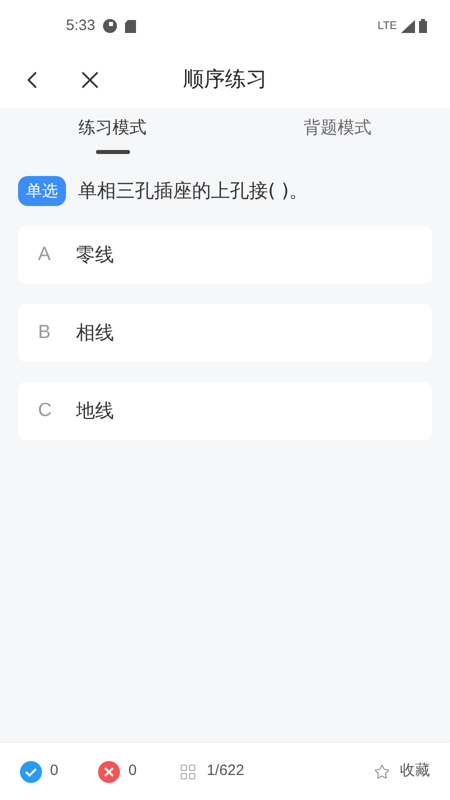 The height and width of the screenshot is (800, 450). Describe the element at coordinates (112, 133) in the screenshot. I see `mode-tab: 练习模式` at that location.